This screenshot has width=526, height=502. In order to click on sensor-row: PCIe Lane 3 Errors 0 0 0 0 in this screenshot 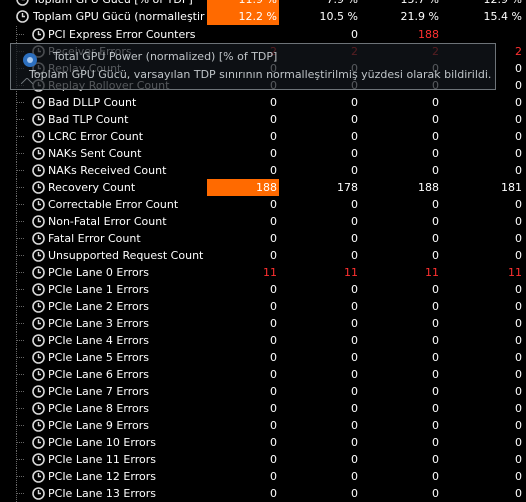, I will do `click(263, 323)`.